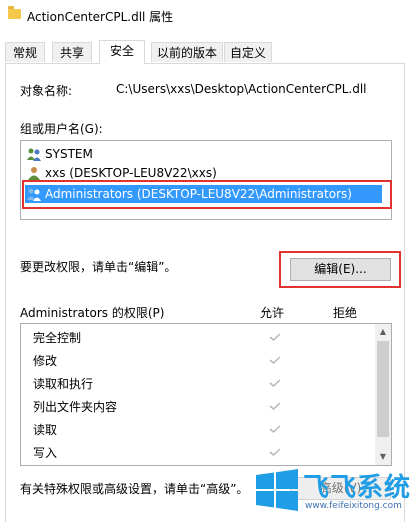 Image resolution: width=410 pixels, height=522 pixels. What do you see at coordinates (187, 52) in the screenshot?
I see `tab-previous-versions: 以前的版本` at bounding box center [187, 52].